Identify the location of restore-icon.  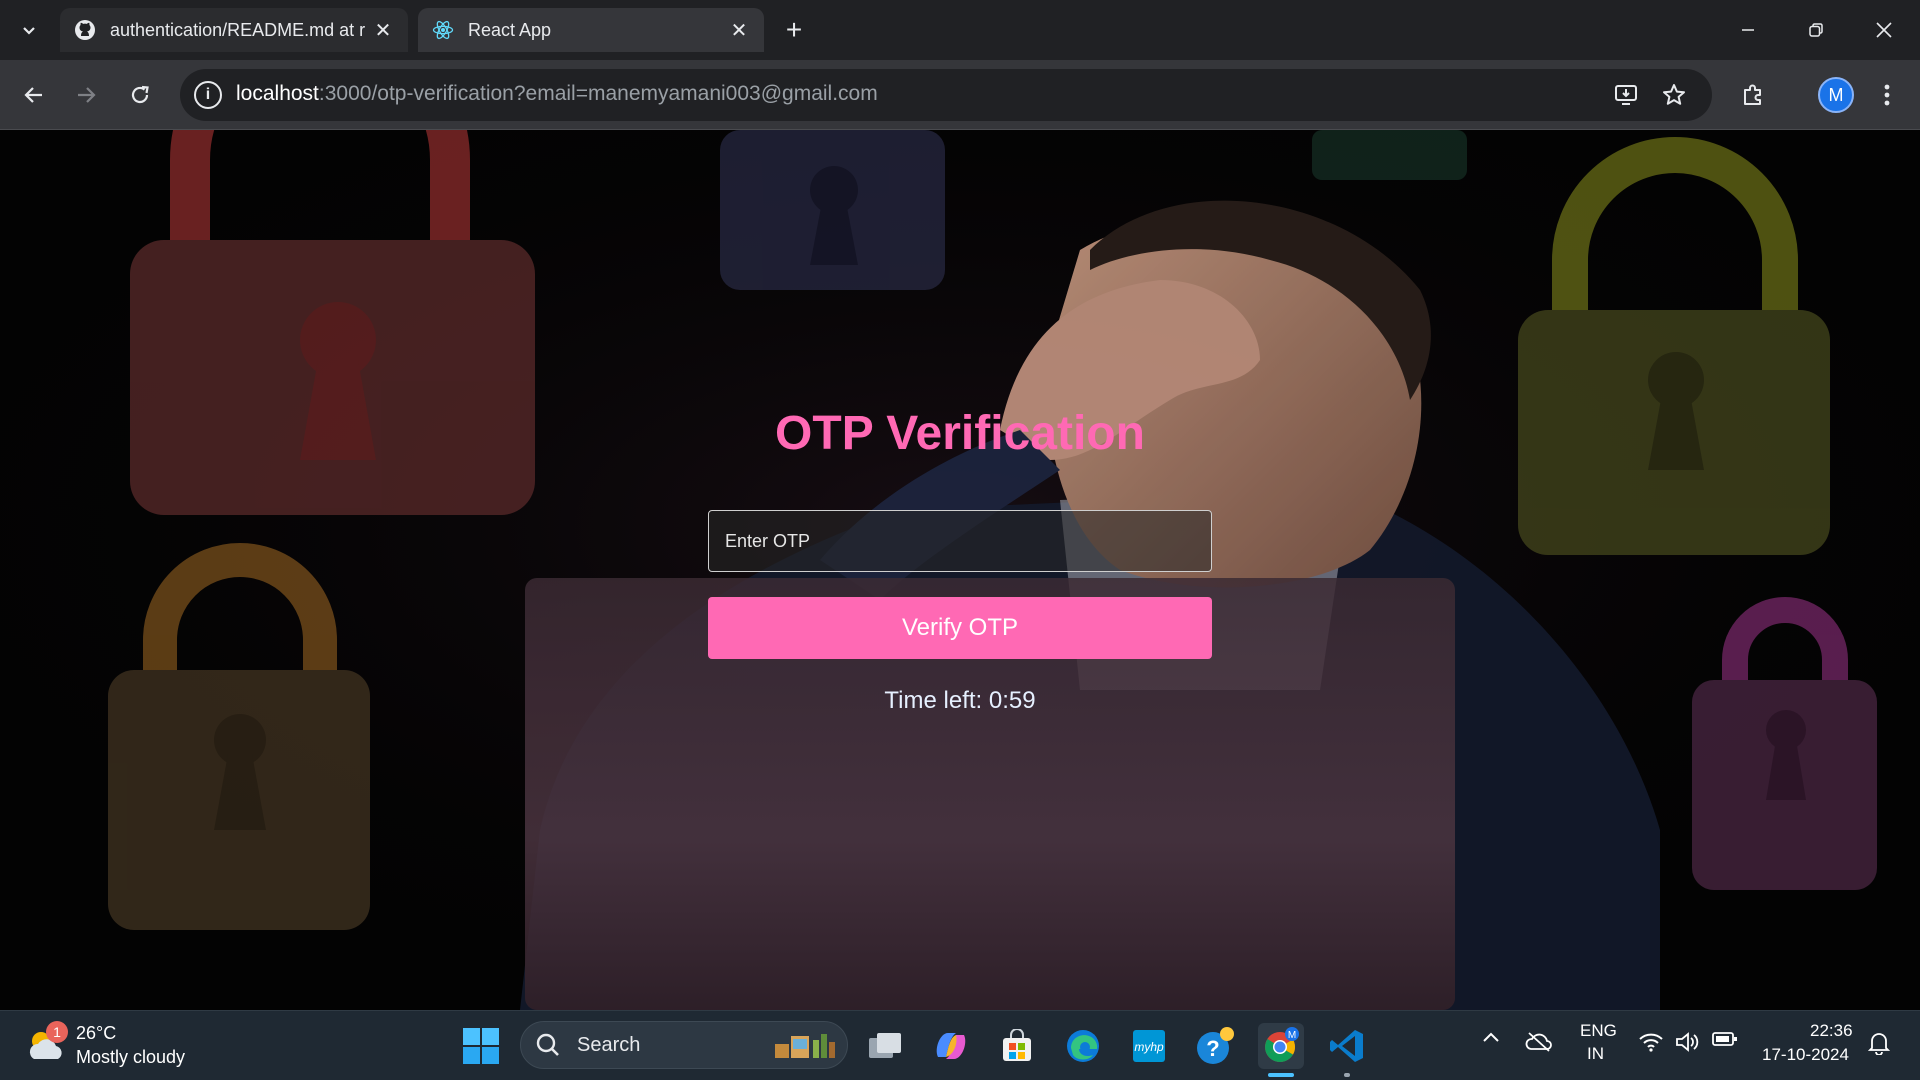
(1816, 30).